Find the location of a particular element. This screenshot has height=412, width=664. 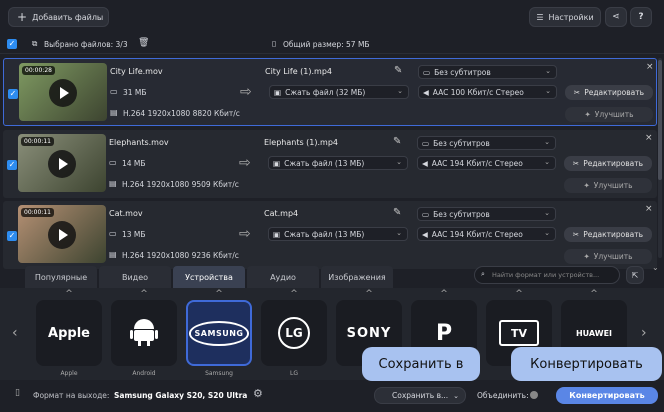

file-size: 31 МБ is located at coordinates (135, 92).